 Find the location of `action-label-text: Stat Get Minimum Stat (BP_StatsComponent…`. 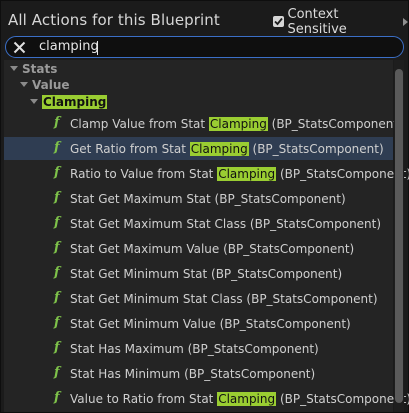

action-label-text: Stat Get Minimum Stat (BP_StatsComponent… is located at coordinates (206, 274).